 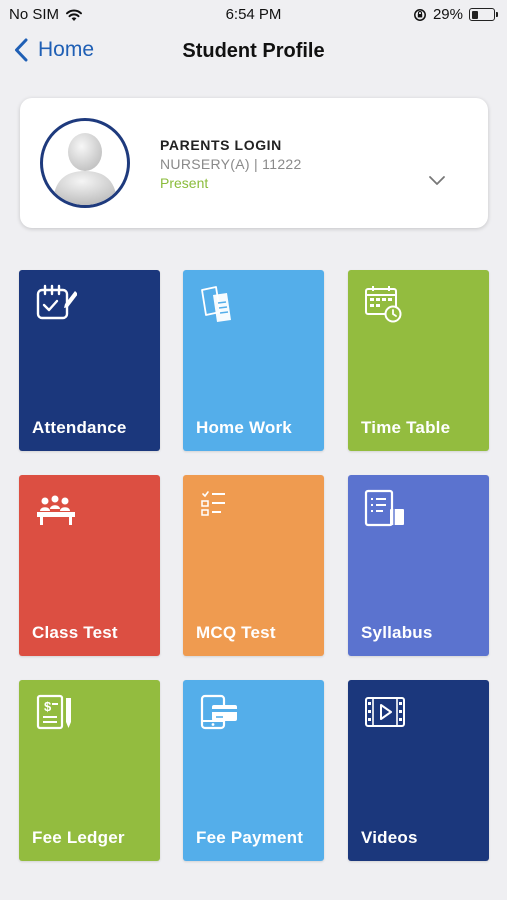 What do you see at coordinates (418, 565) in the screenshot?
I see `syllabus-tile: Syllabus` at bounding box center [418, 565].